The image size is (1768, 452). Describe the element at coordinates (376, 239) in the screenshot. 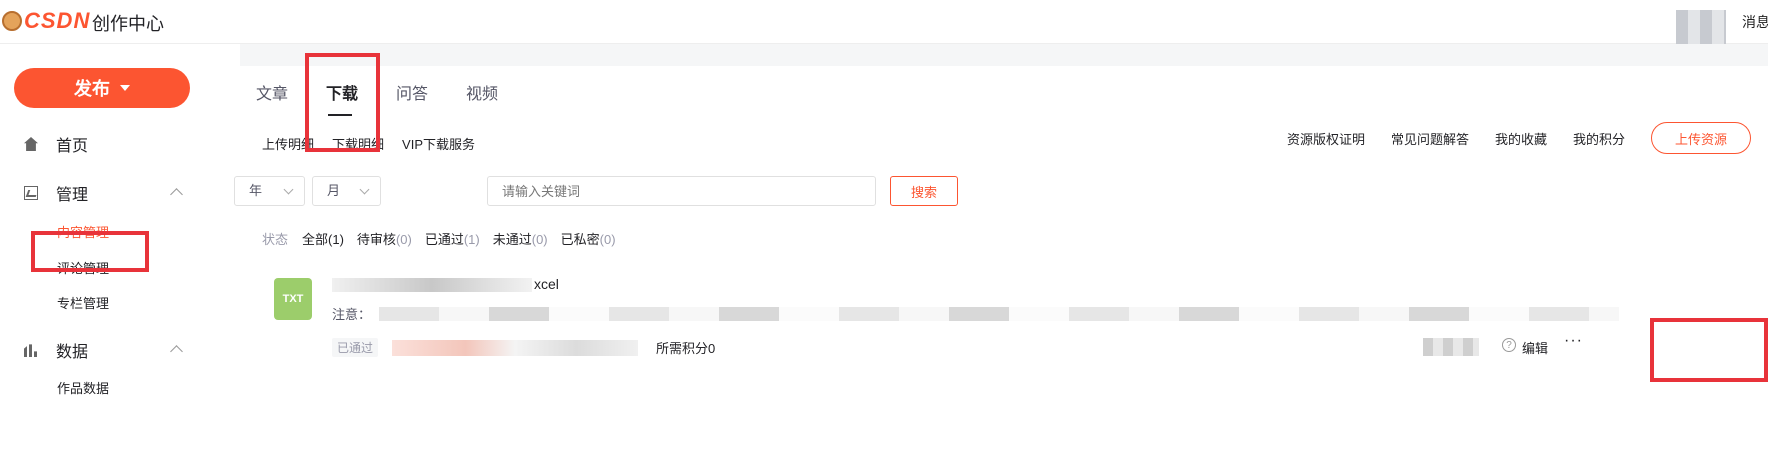

I see `status-name: 待审核` at that location.